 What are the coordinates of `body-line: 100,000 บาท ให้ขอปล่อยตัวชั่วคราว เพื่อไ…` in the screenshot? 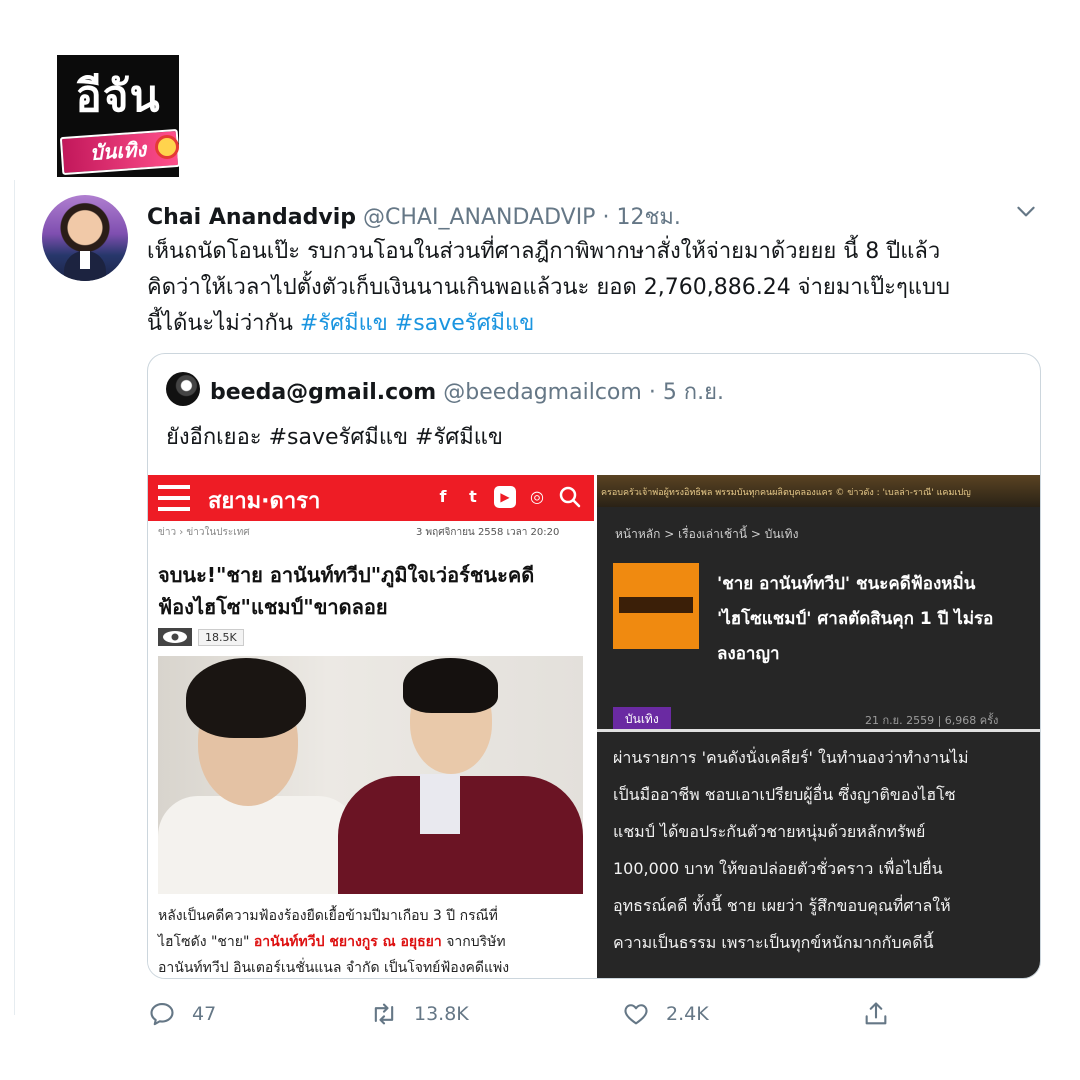 It's located at (778, 868).